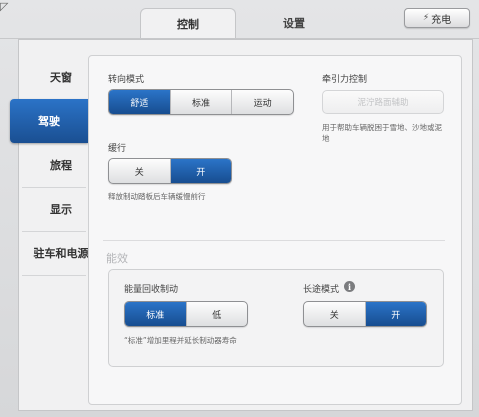 The height and width of the screenshot is (417, 479). What do you see at coordinates (382, 133) in the screenshot?
I see `traction-control-hint: 用于帮助车辆脱困于雪地、沙地或泥地` at bounding box center [382, 133].